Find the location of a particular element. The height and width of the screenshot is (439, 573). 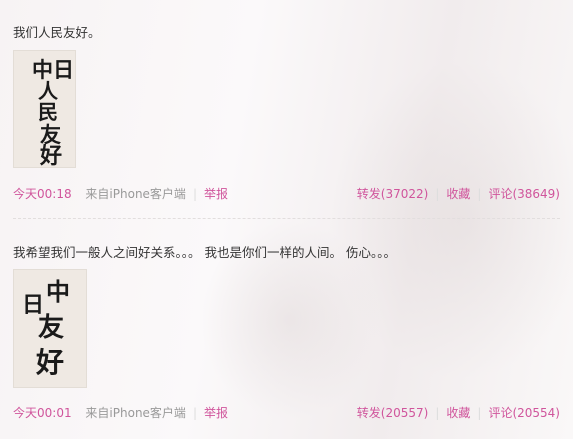

calligraphy-image: 日 中 友 好 is located at coordinates (46, 328).